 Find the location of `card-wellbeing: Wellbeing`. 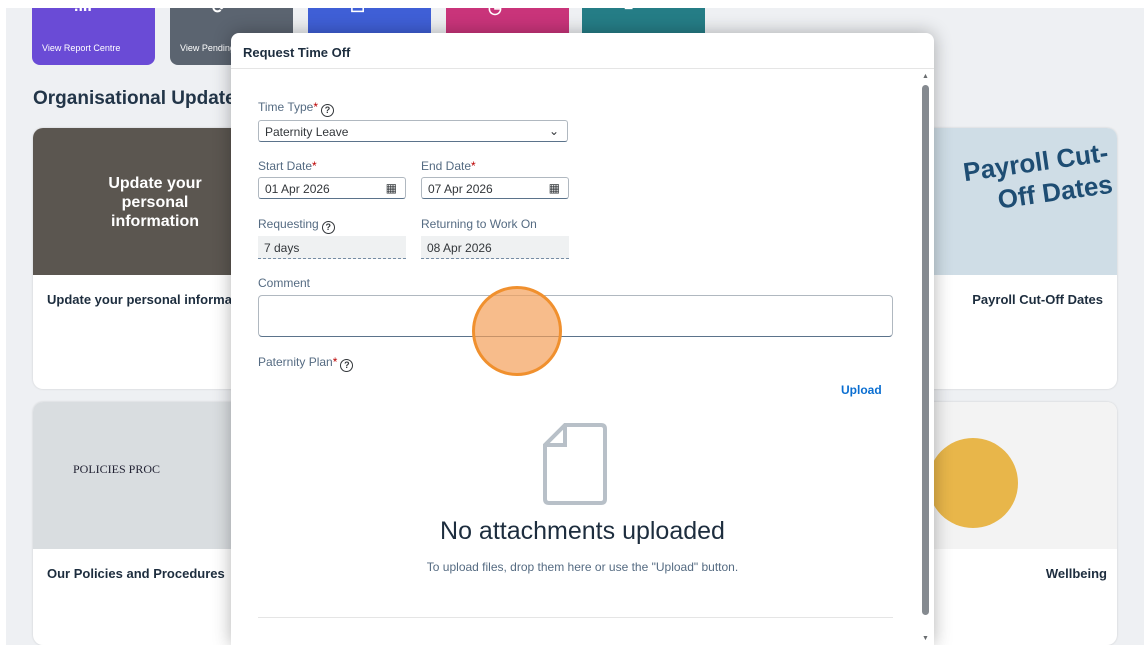

card-wellbeing: Wellbeing is located at coordinates (1011, 523).